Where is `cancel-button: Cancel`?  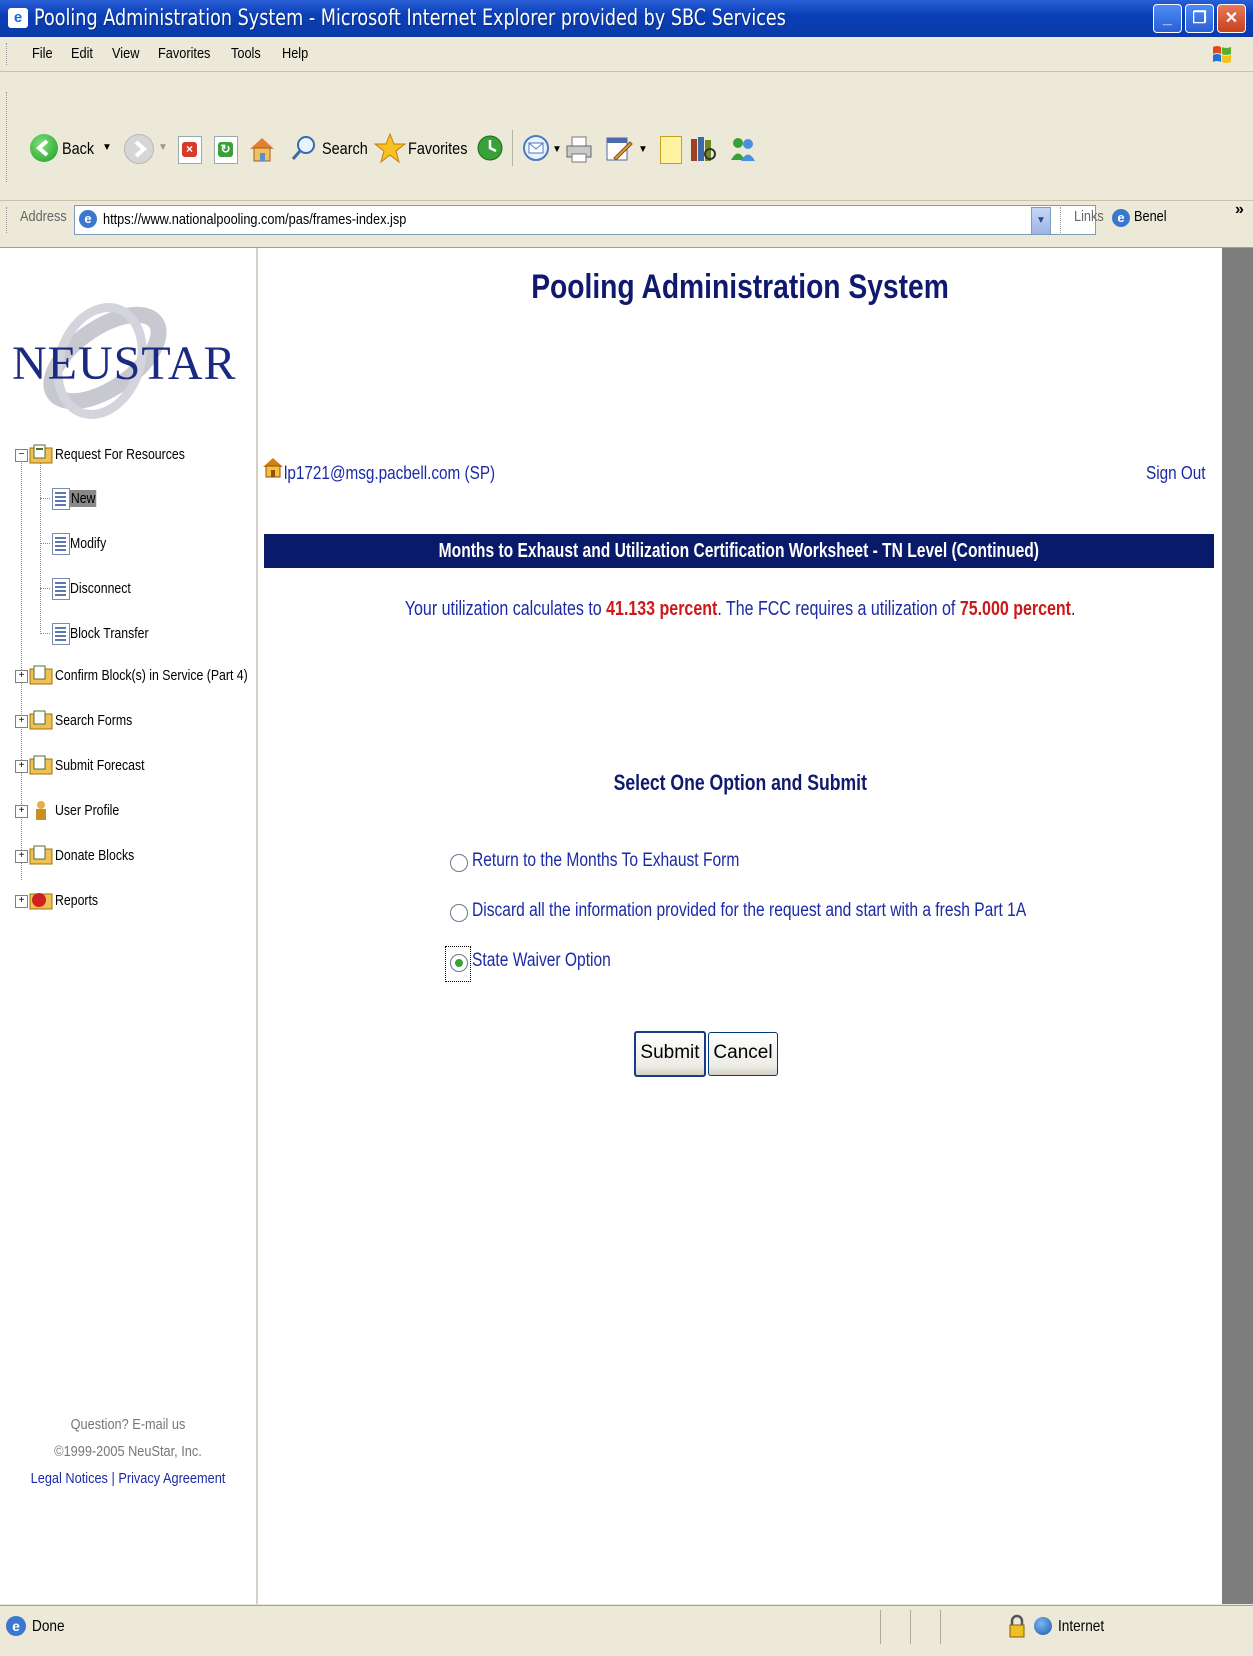
cancel-button: Cancel is located at coordinates (743, 1054).